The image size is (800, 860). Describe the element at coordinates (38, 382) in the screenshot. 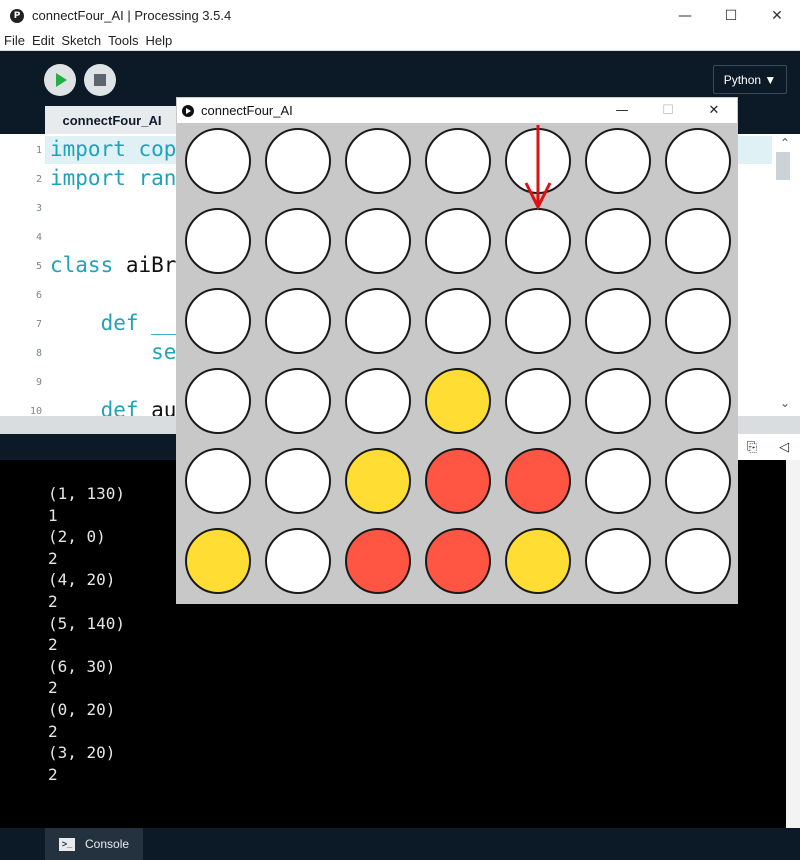

I see `line-number: 9` at that location.